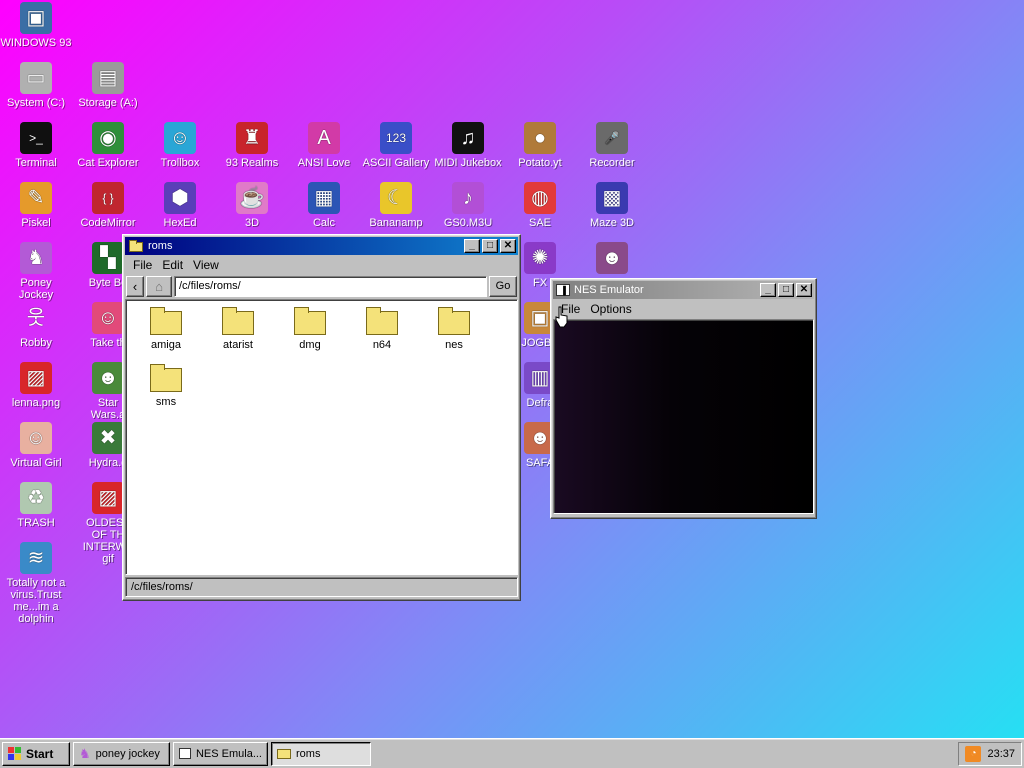  What do you see at coordinates (36, 438) in the screenshot?
I see `virtual-girl-icon: ☺` at bounding box center [36, 438].